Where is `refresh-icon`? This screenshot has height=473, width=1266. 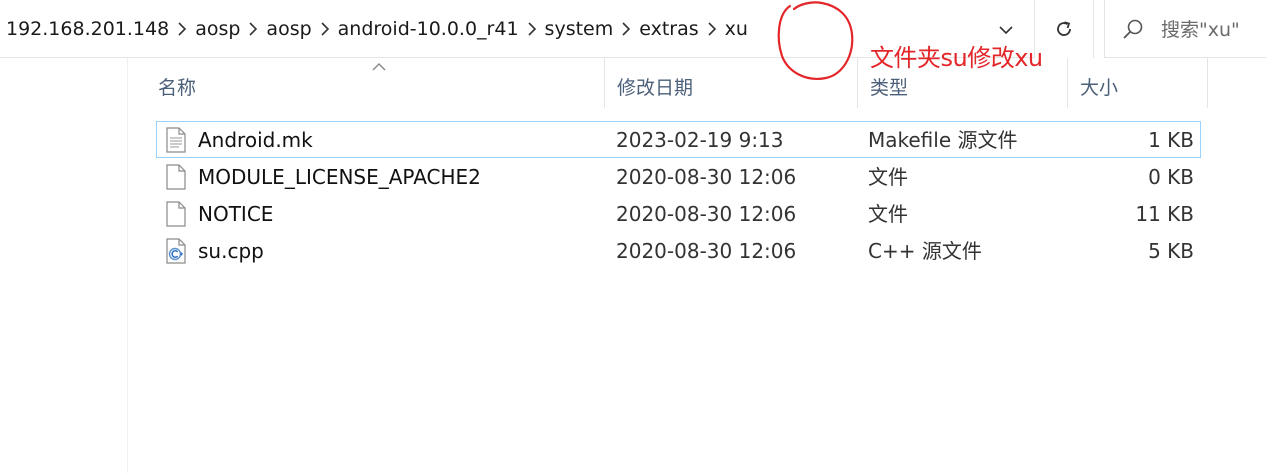
refresh-icon is located at coordinates (1064, 28).